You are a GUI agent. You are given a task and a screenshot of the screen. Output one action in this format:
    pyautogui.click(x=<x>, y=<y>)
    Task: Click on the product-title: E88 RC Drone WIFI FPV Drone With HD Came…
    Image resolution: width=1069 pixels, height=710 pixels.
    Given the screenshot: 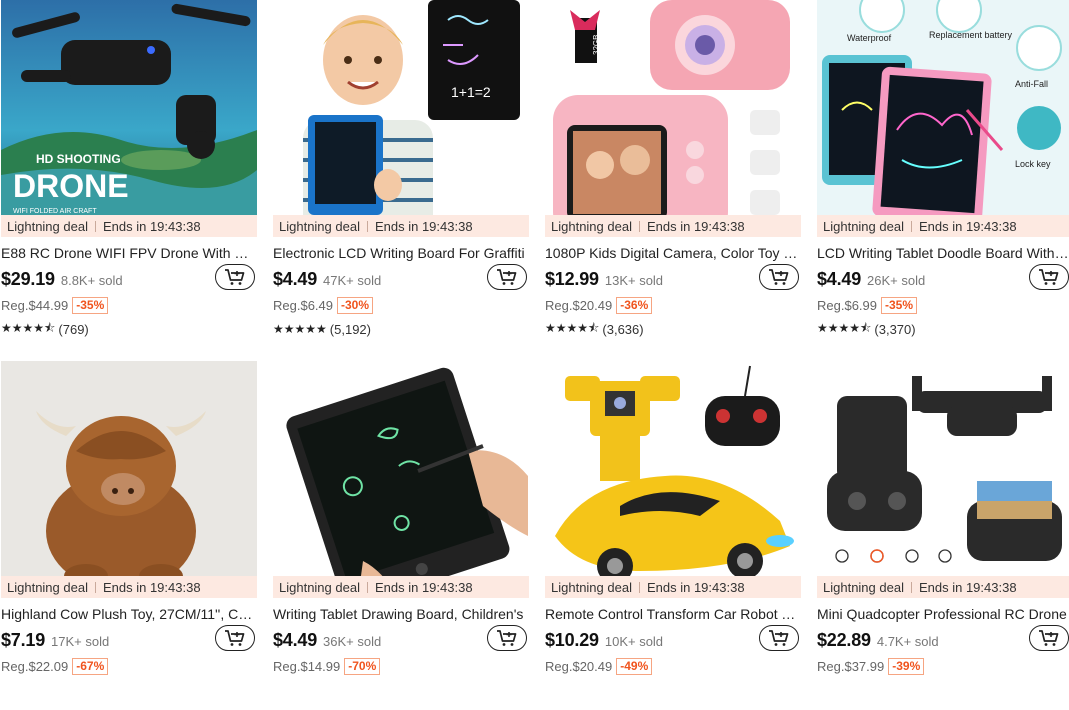 What is the action you would take?
    pyautogui.click(x=129, y=253)
    